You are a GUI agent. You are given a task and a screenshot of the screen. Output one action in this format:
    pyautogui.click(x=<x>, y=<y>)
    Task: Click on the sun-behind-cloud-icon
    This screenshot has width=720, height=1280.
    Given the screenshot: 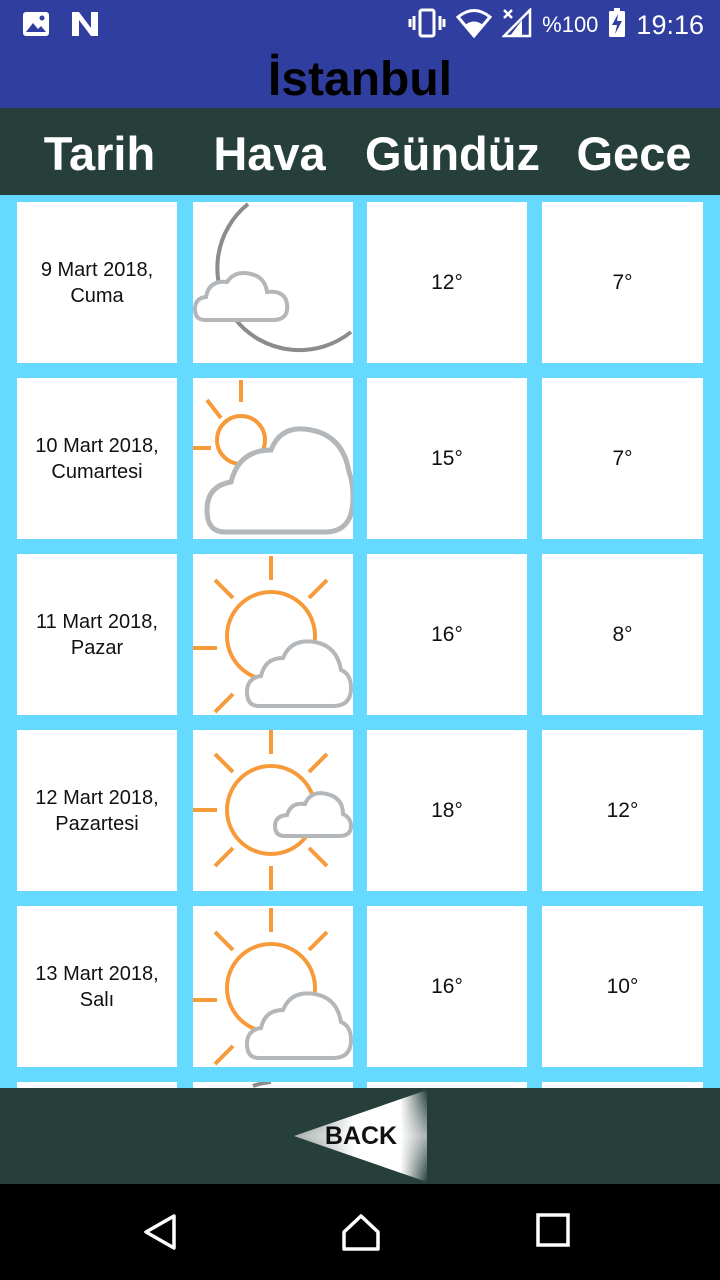 What is the action you would take?
    pyautogui.click(x=273, y=457)
    